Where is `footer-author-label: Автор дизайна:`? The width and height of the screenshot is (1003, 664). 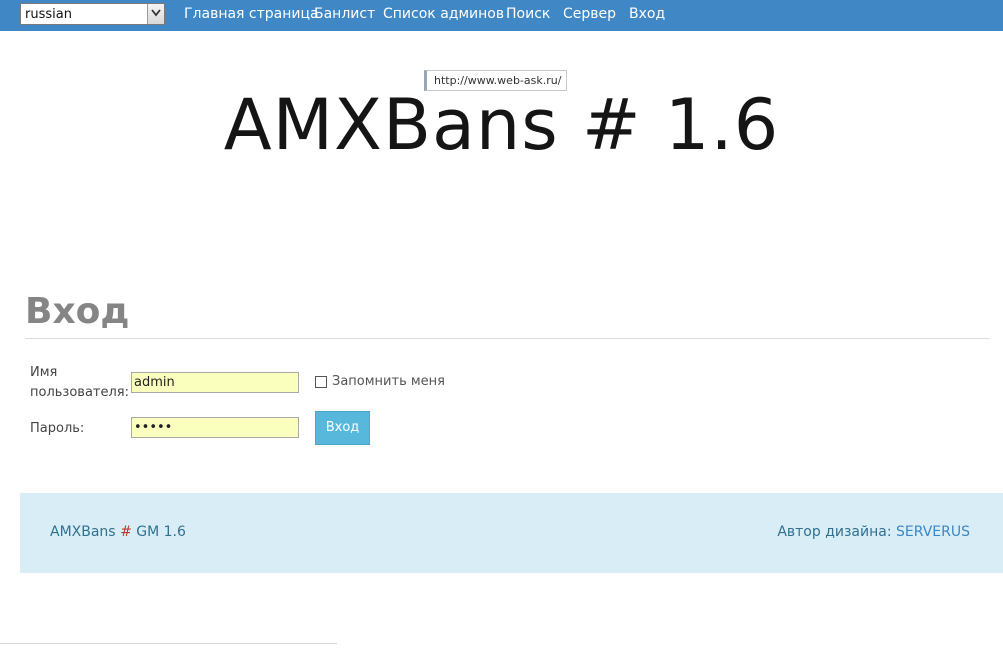 footer-author-label: Автор дизайна: is located at coordinates (834, 532).